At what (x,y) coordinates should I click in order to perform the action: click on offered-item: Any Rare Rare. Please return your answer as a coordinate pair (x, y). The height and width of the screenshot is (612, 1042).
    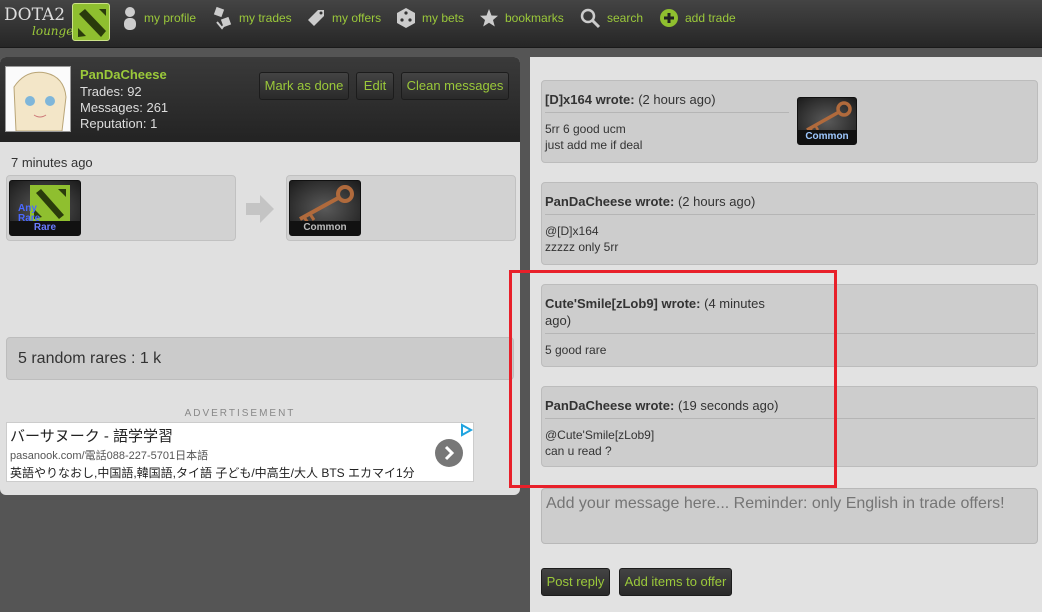
    Looking at the image, I should click on (45, 208).